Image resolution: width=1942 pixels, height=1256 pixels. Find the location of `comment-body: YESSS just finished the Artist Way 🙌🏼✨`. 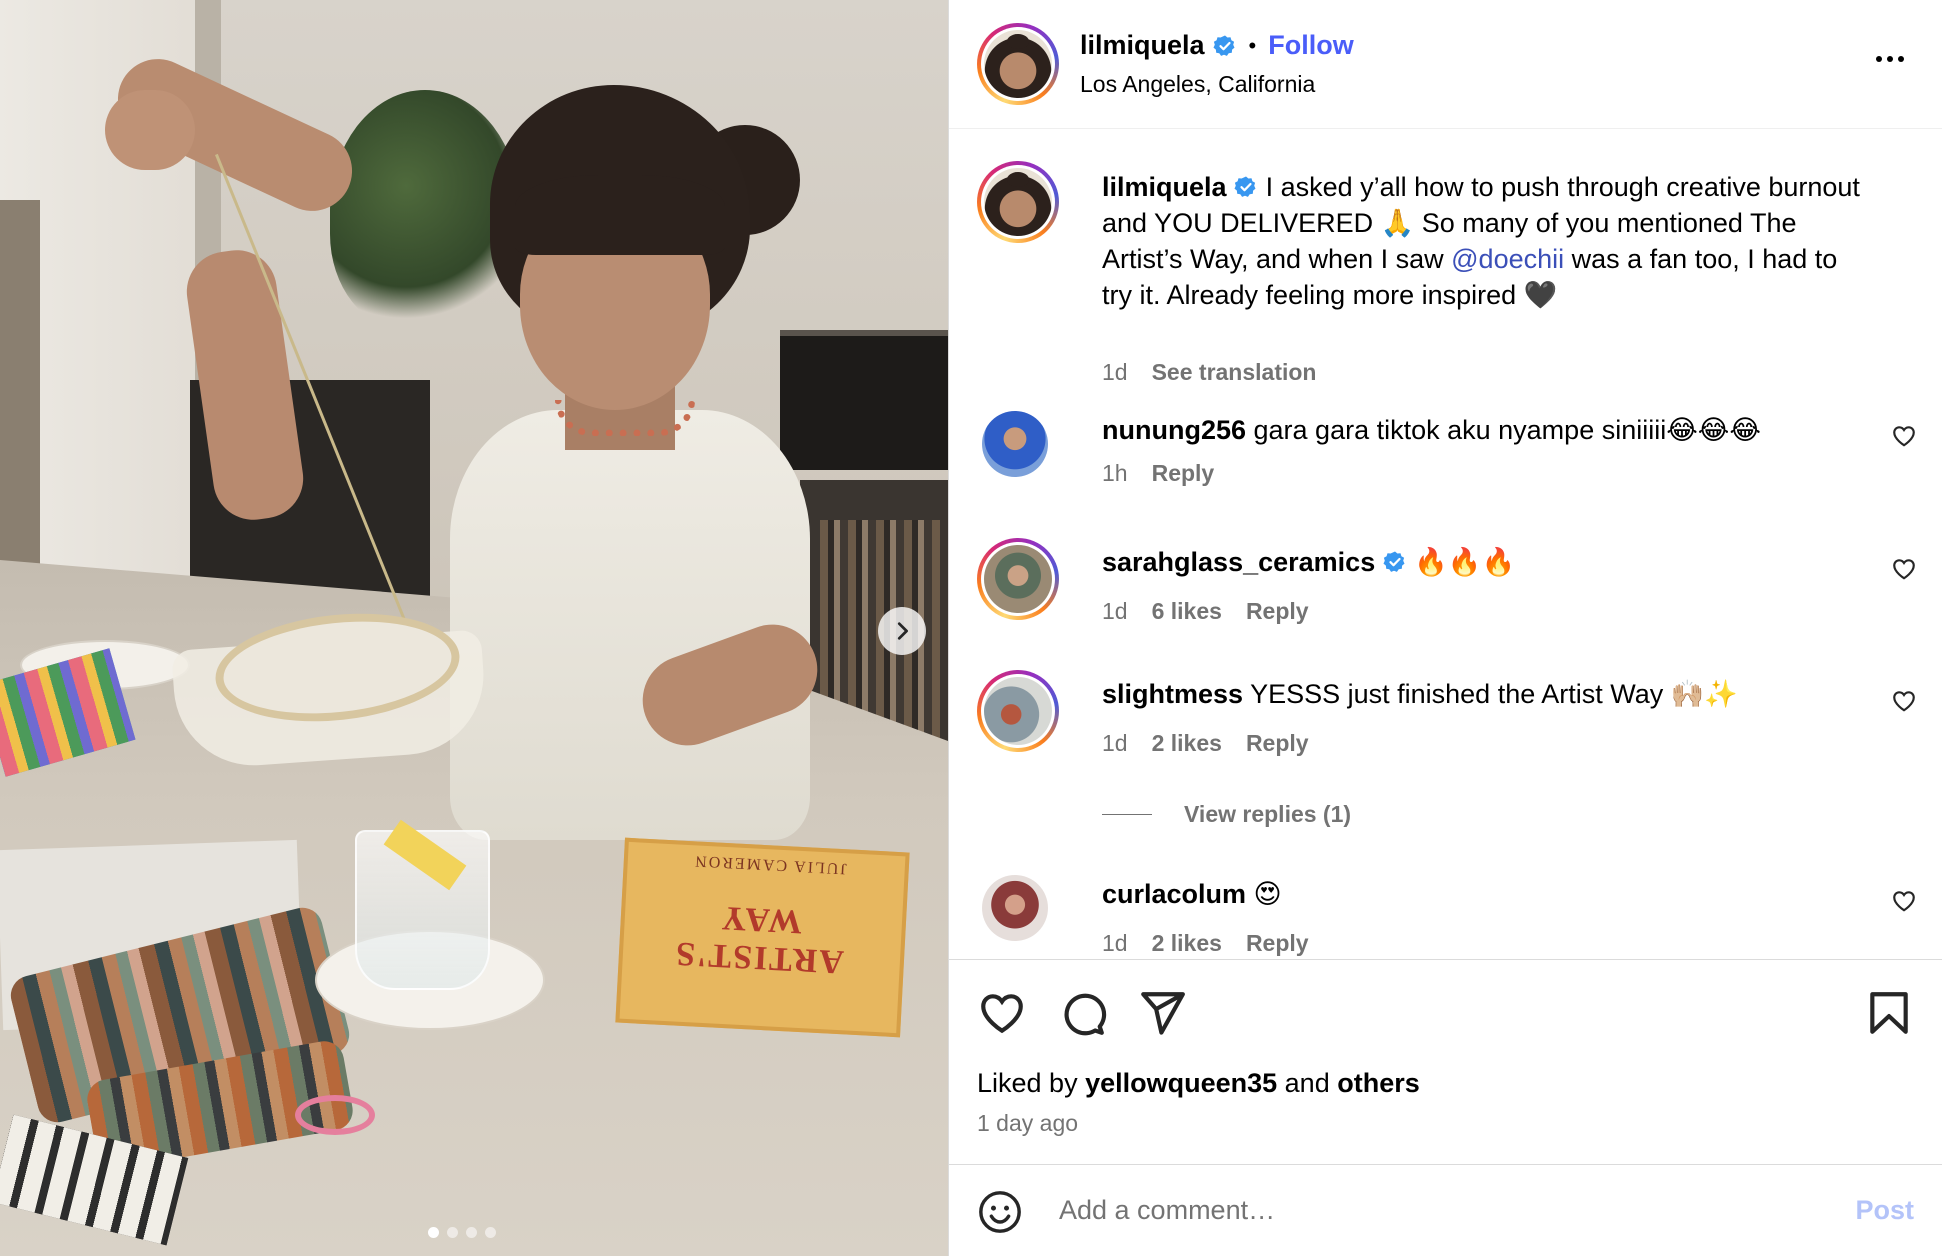

comment-body: YESSS just finished the Artist Way 🙌🏼✨ is located at coordinates (1490, 694).